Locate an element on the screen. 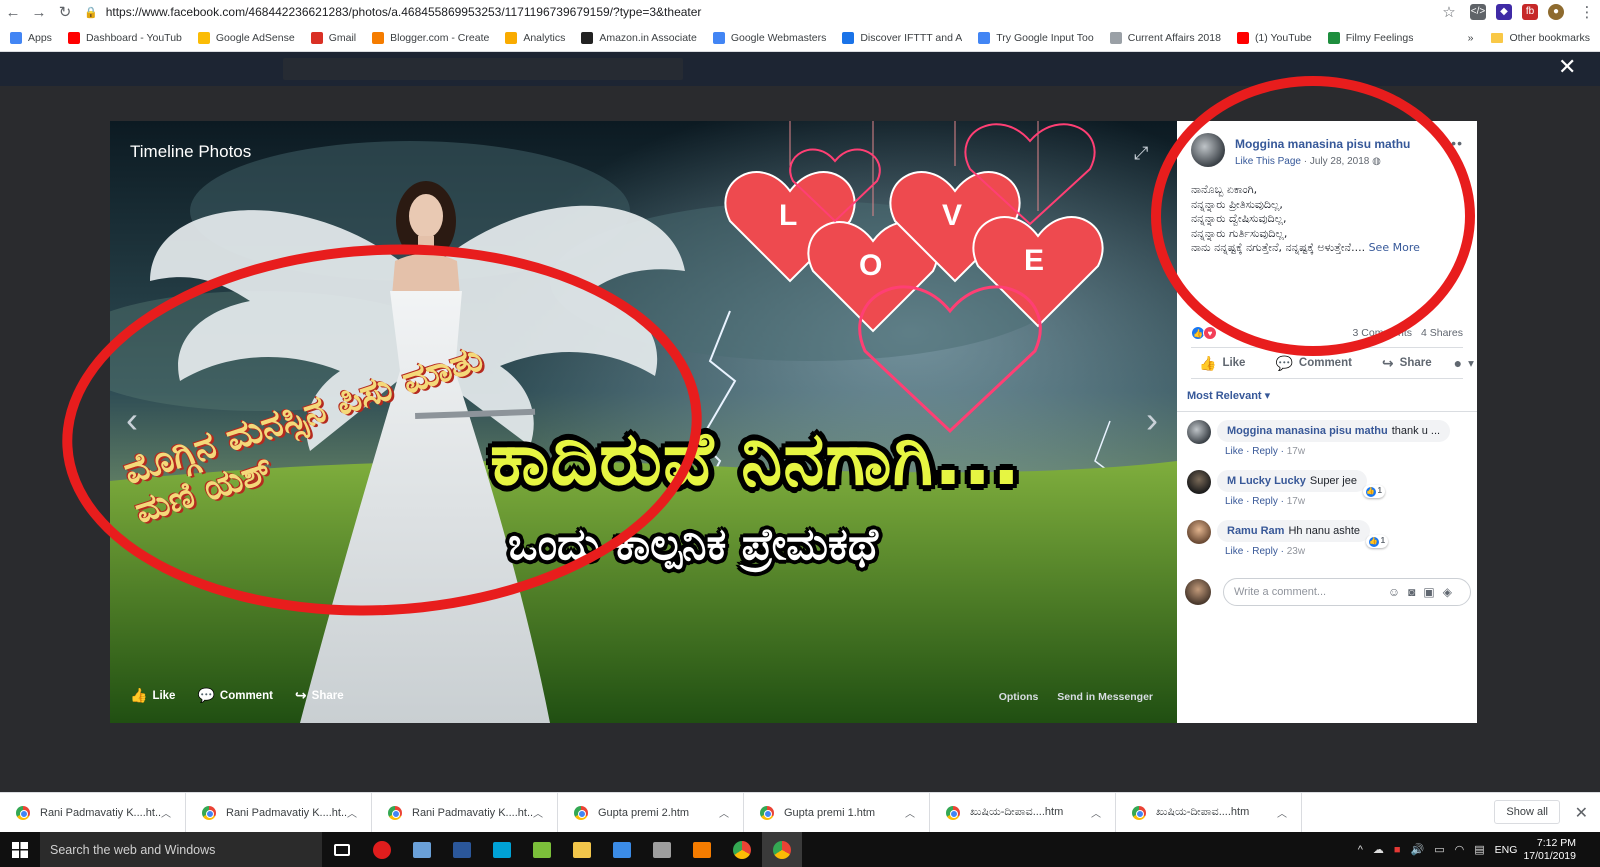 This screenshot has height=867, width=1600. bookmark-item: Try Google Input Too is located at coordinates (1036, 37).